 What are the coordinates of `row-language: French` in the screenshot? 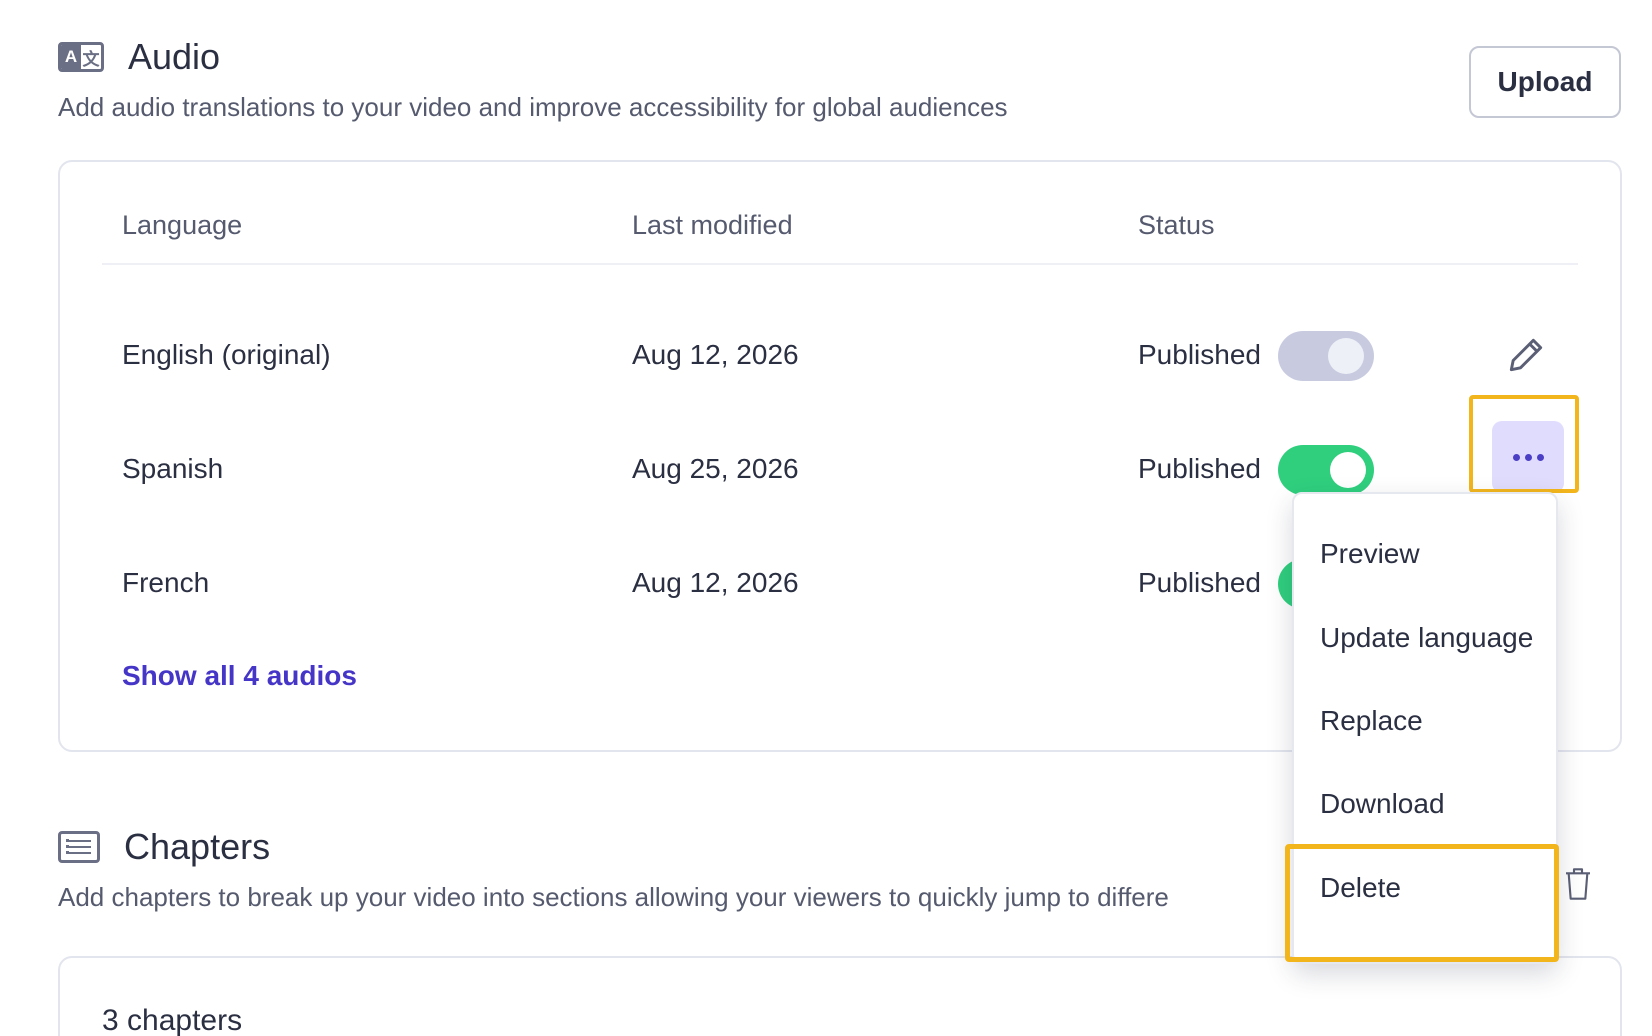 It's located at (166, 582).